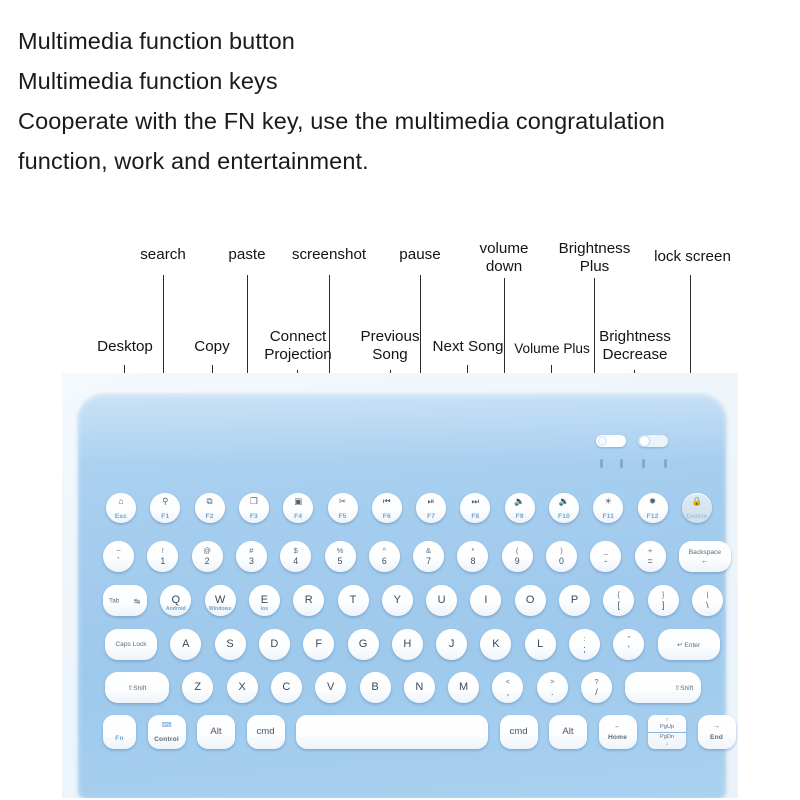  What do you see at coordinates (530, 600) in the screenshot?
I see `key-o: O` at bounding box center [530, 600].